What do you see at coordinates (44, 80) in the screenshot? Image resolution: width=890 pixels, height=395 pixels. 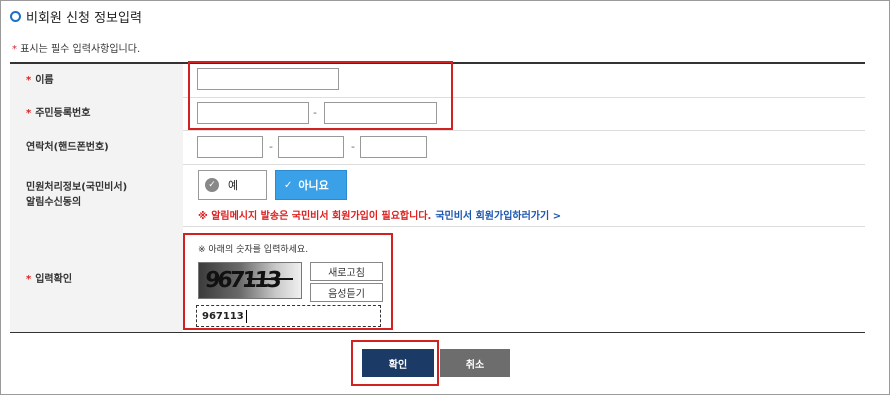 I see `name-label-text: 이름` at bounding box center [44, 80].